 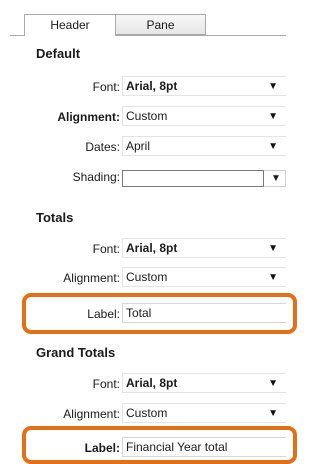 What do you see at coordinates (96, 177) in the screenshot?
I see `default-shading-label: Shading:` at bounding box center [96, 177].